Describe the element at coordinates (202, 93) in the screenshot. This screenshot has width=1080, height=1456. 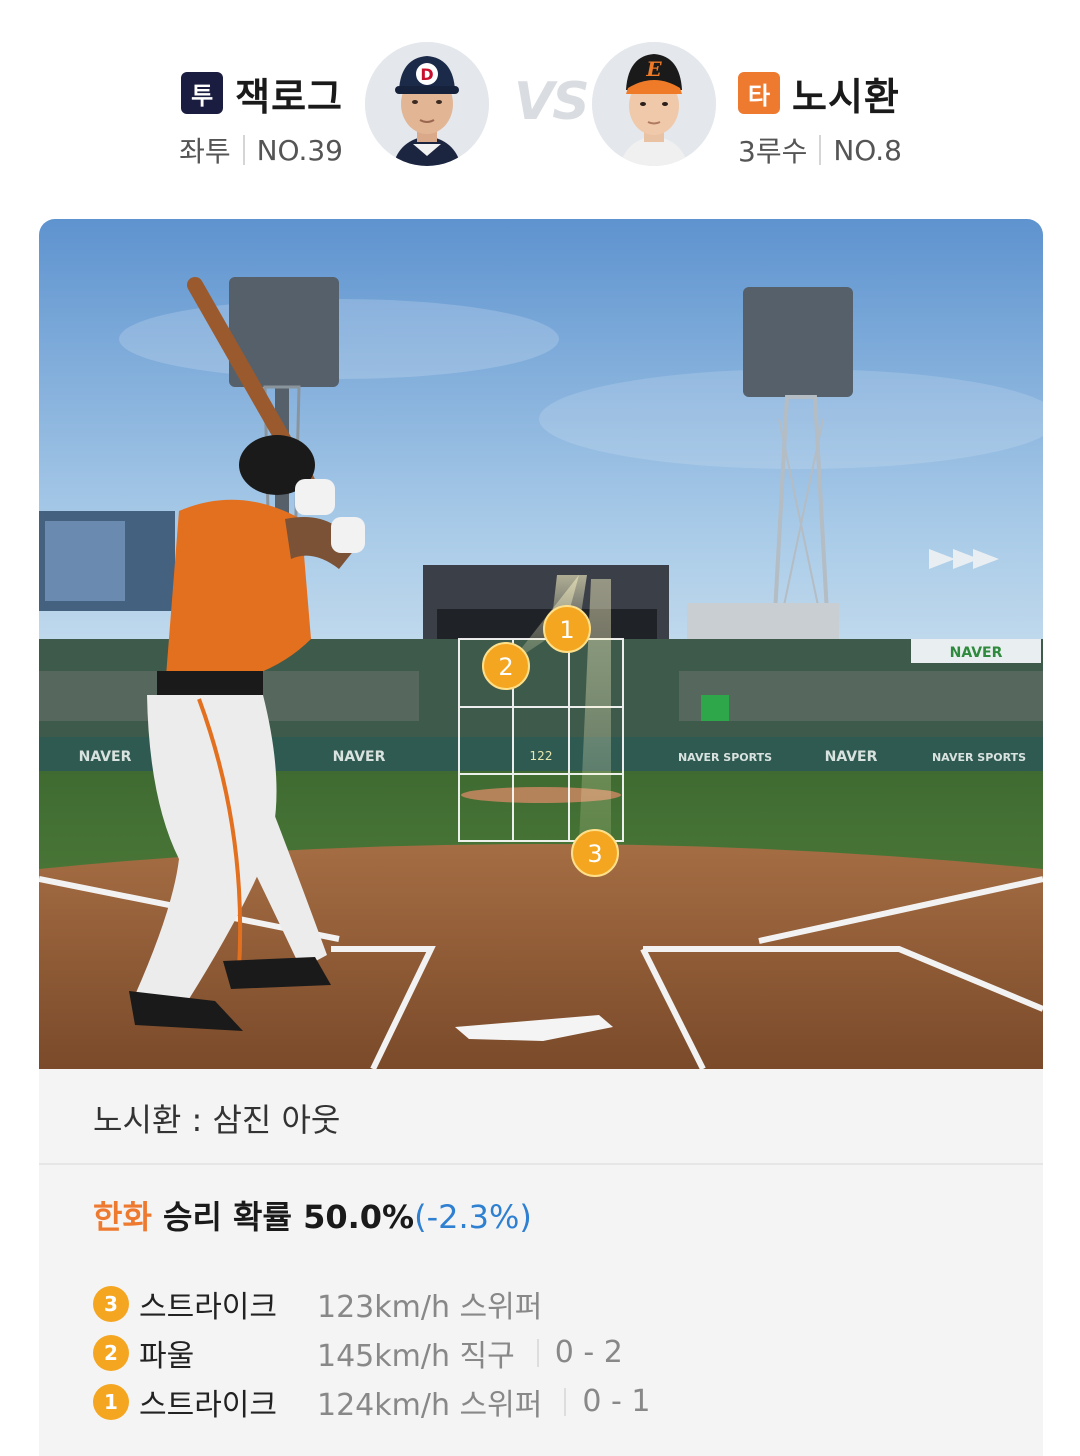
I see `pitcher-badge: 투` at that location.